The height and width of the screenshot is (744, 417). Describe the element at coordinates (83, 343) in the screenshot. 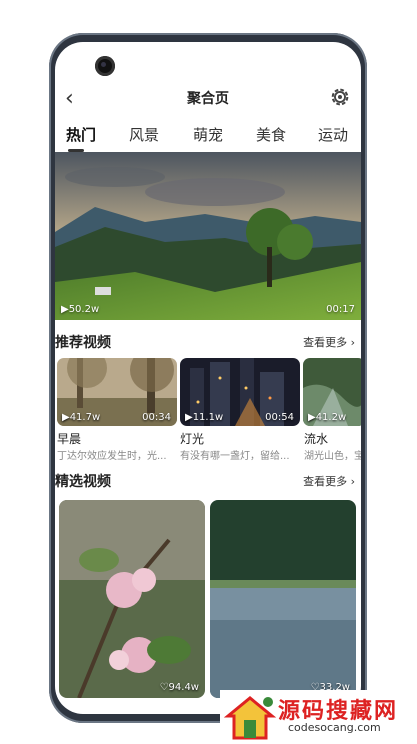

I see `recommended-title: 推荐视频` at that location.